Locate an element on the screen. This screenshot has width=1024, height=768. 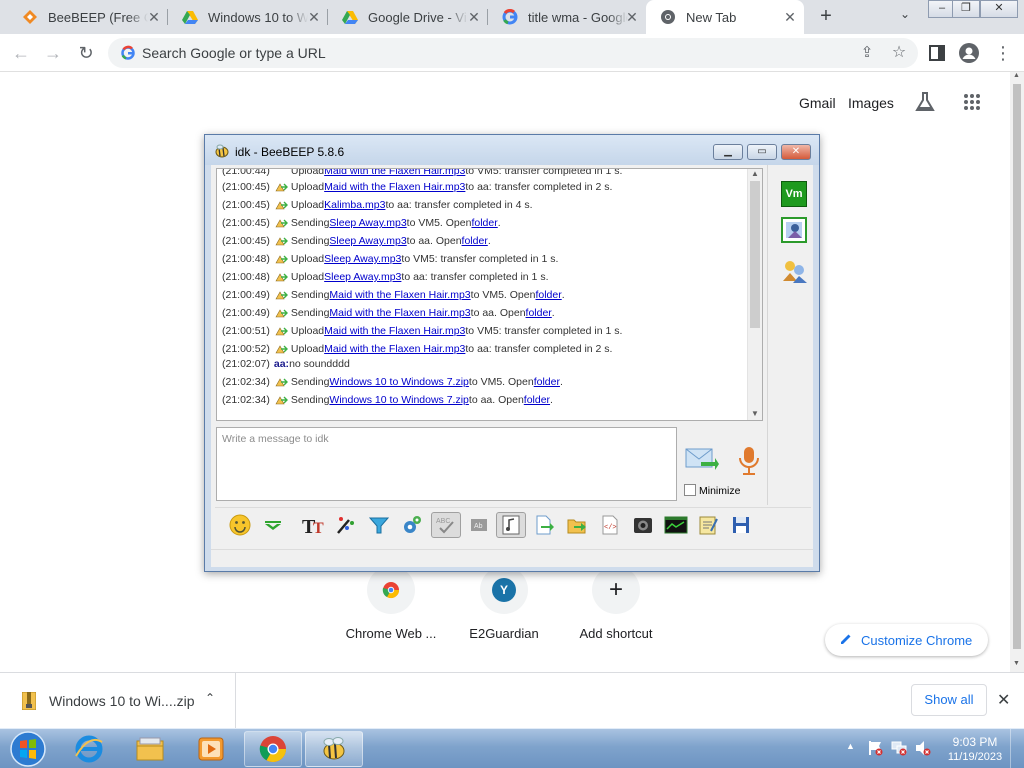
send-folder-icon is located at coordinates (577, 525).